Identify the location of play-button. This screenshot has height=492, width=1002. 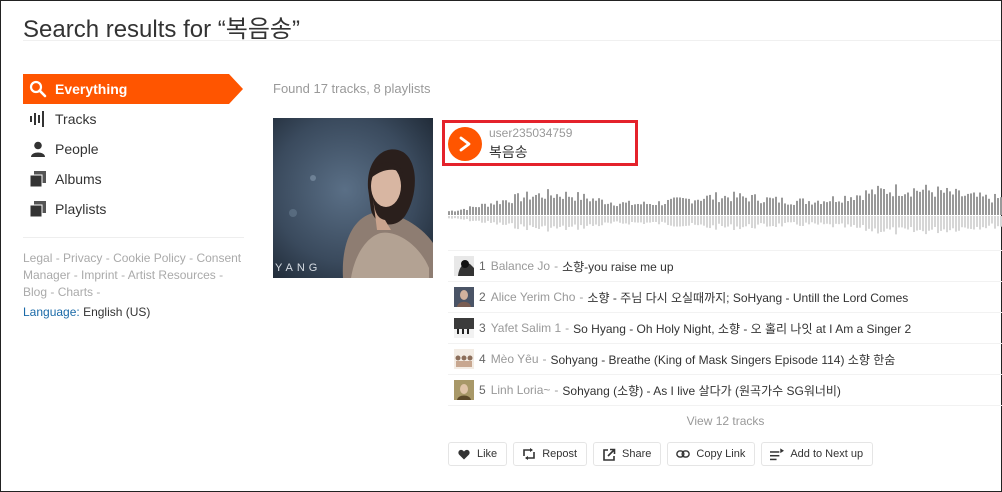
(465, 144).